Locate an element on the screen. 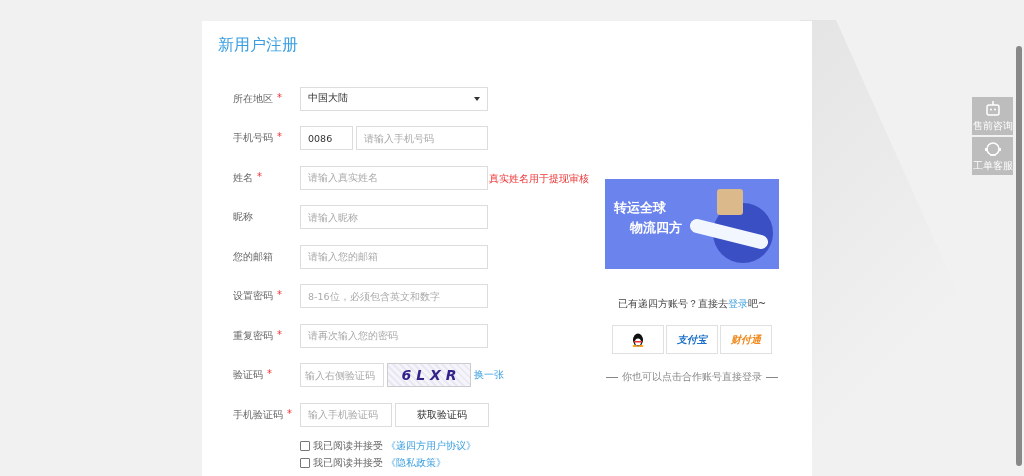 The width and height of the screenshot is (1024, 476). tenpay-login-button: 财付通 is located at coordinates (746, 339).